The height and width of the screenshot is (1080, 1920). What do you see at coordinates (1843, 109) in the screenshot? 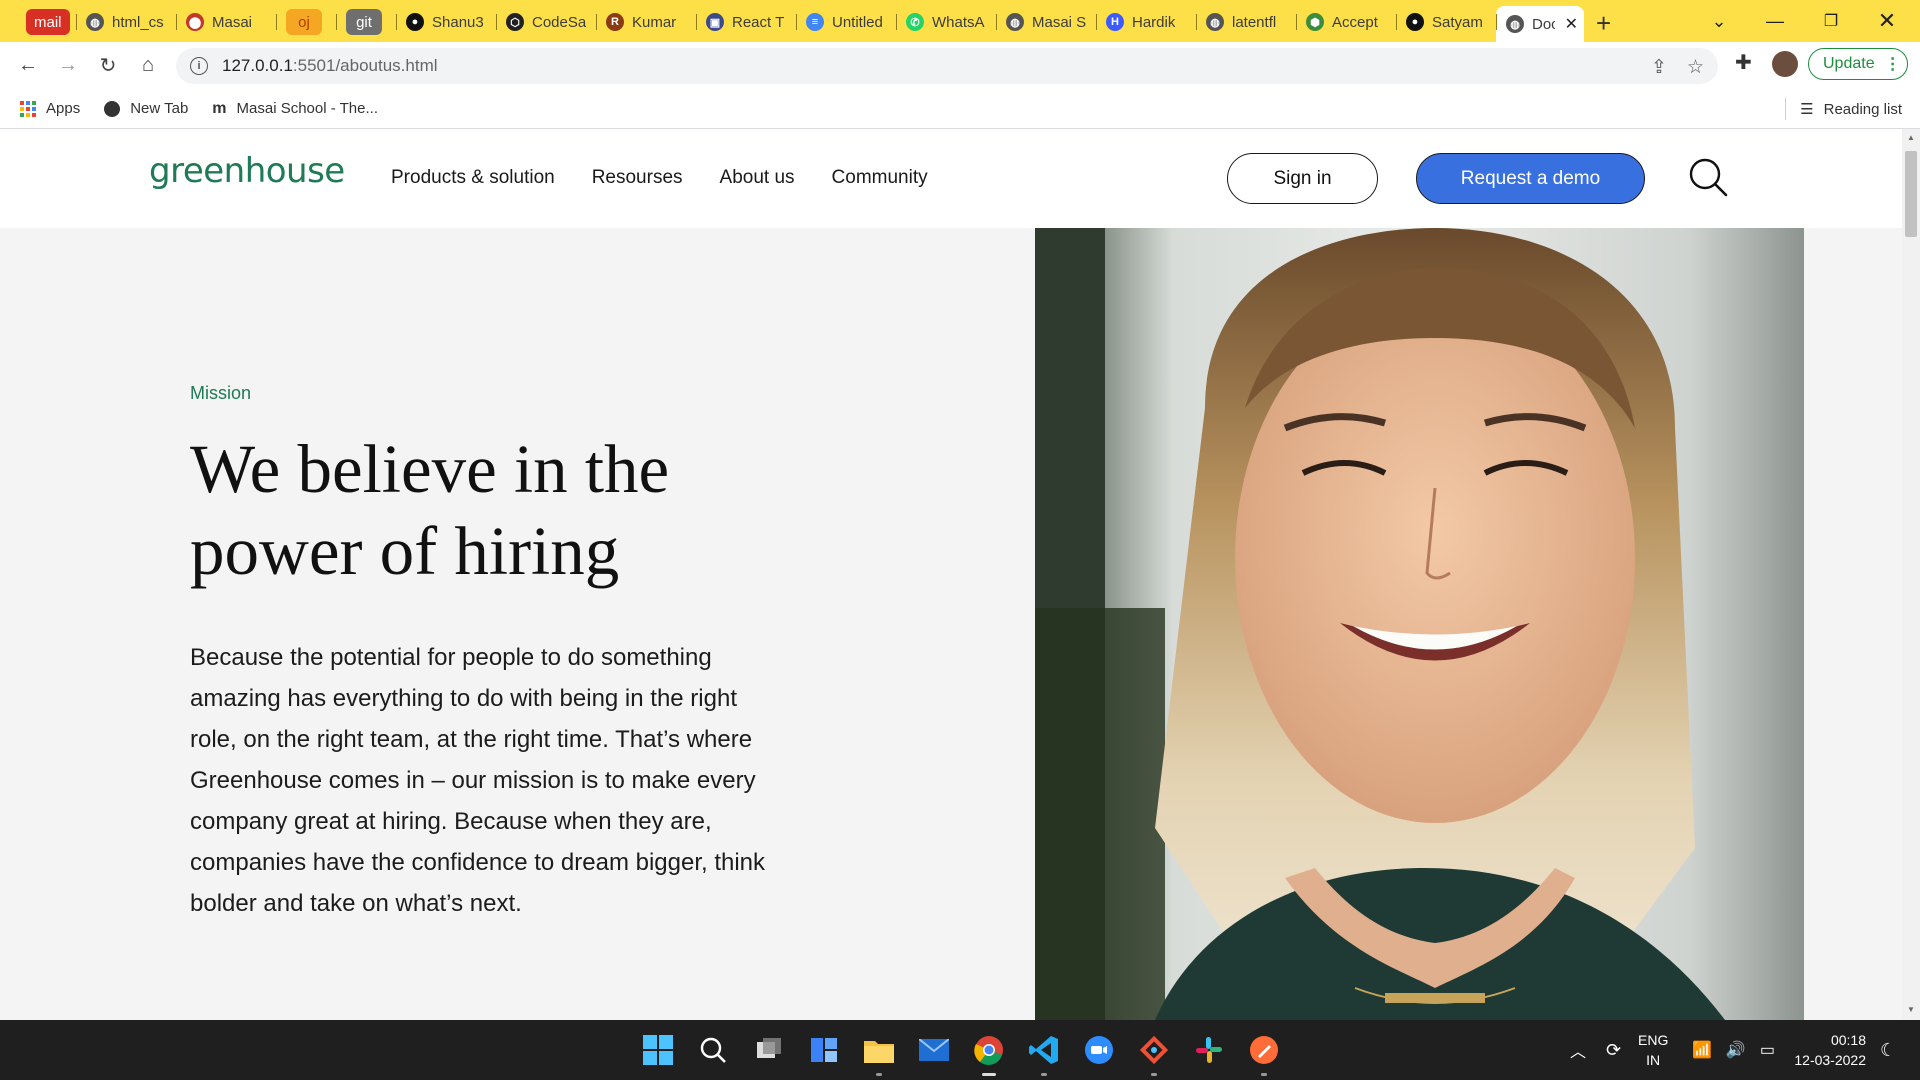
I see `reading-list-button: ☰ Reading list` at bounding box center [1843, 109].